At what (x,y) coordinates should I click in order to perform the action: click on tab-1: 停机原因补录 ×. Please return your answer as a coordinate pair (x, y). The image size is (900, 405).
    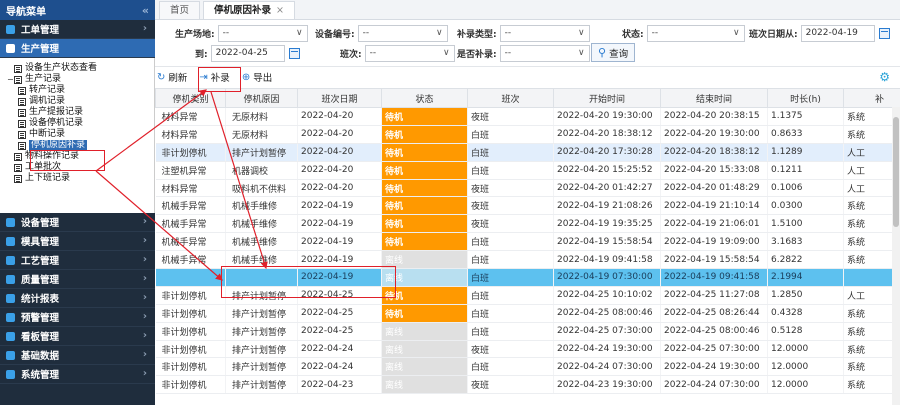
    Looking at the image, I should click on (249, 10).